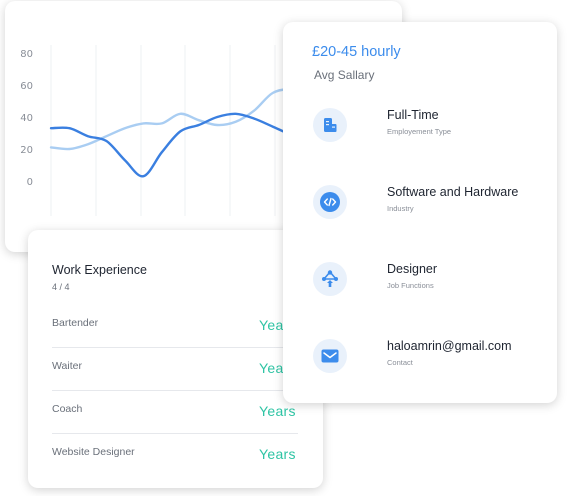 The height and width of the screenshot is (496, 580). Describe the element at coordinates (419, 131) in the screenshot. I see `employment-type-label: Employement Type` at that location.